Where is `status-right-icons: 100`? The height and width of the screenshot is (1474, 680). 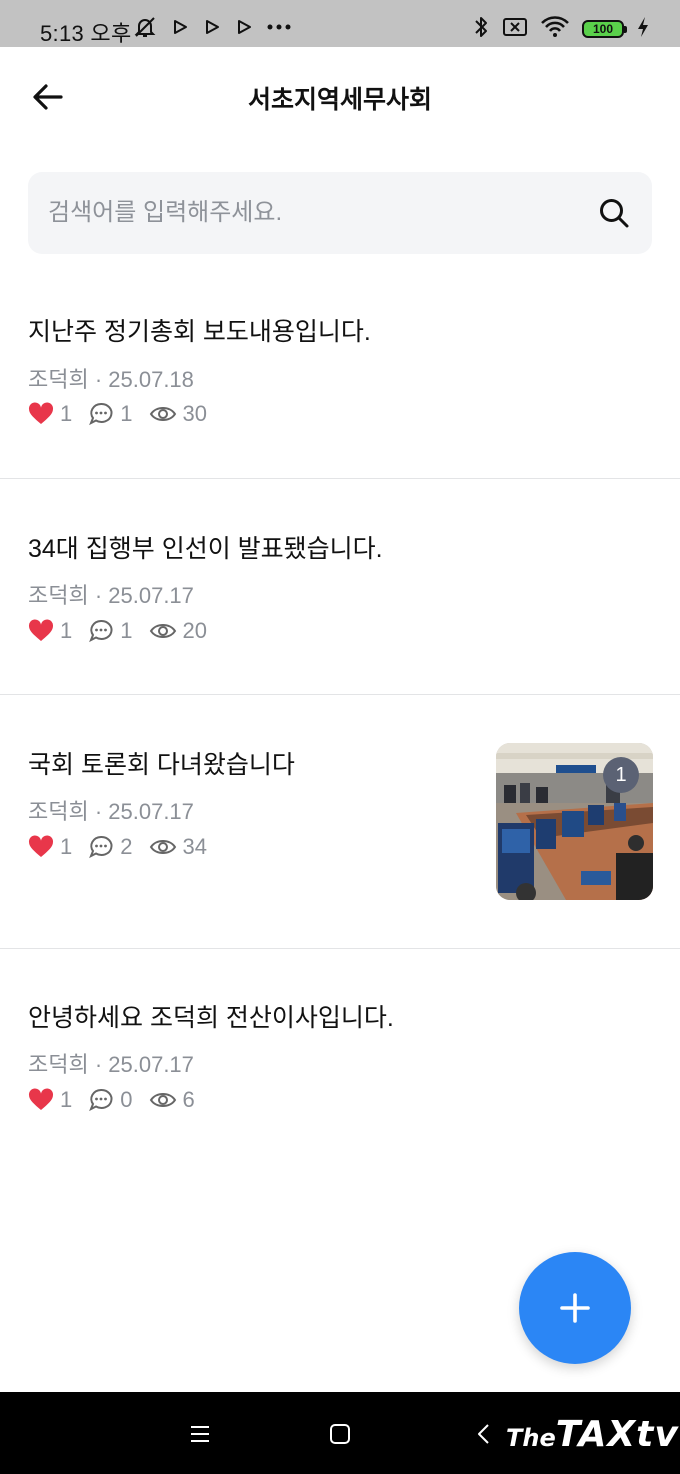
status-right-icons: 100 is located at coordinates (561, 29).